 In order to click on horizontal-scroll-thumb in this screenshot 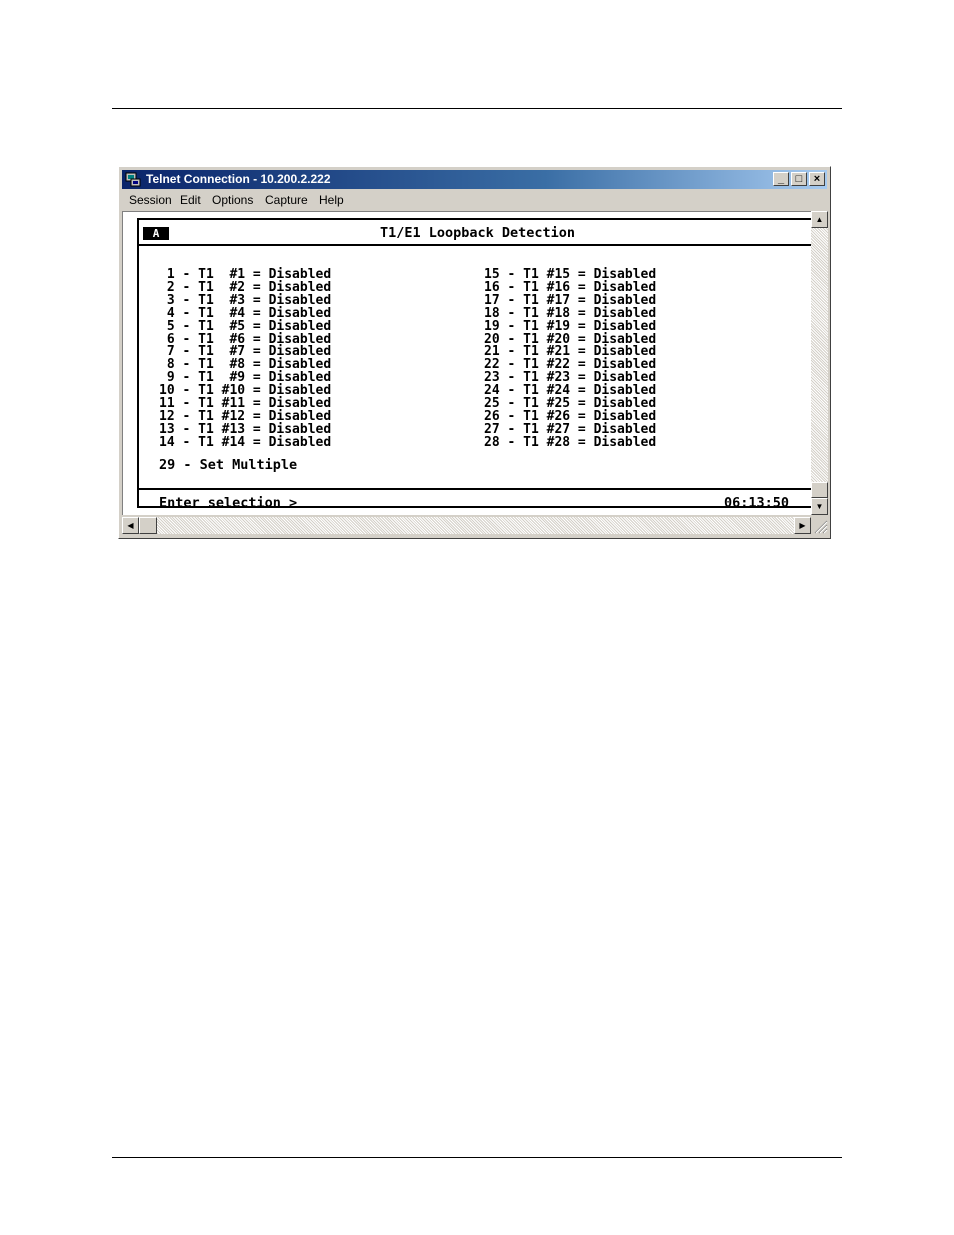, I will do `click(148, 525)`.